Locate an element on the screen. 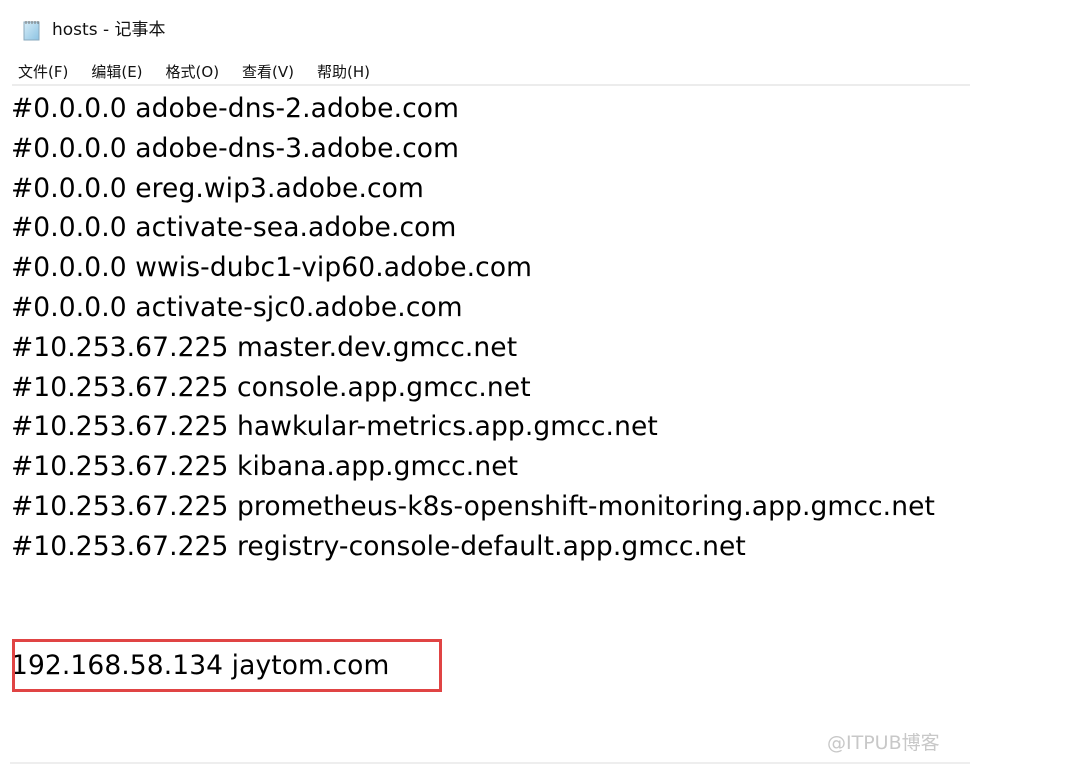  bottom-divider is located at coordinates (490, 763).